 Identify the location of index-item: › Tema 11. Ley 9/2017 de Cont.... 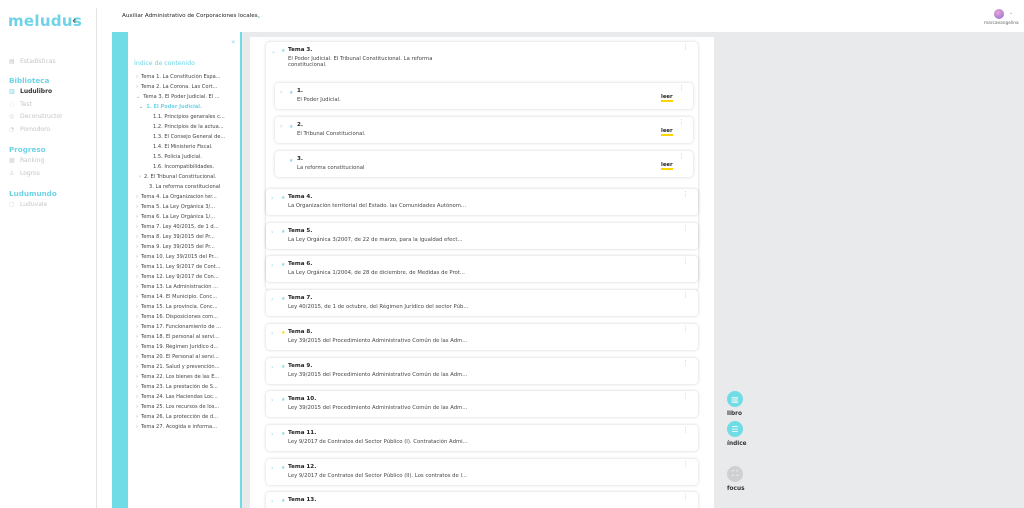
(187, 267).